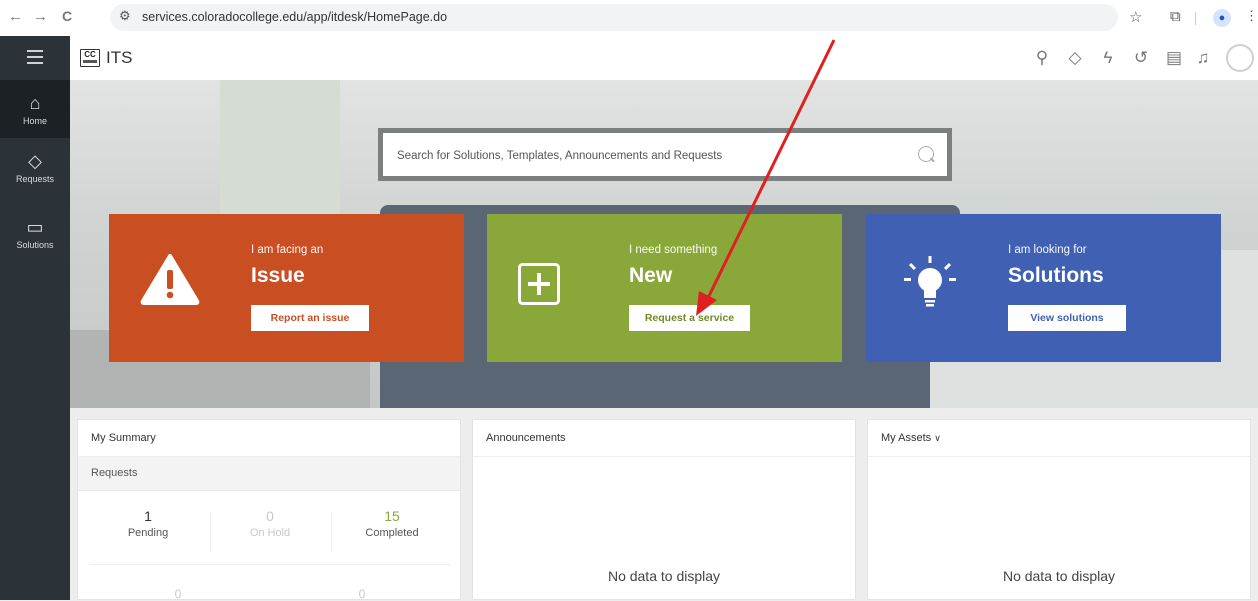 This screenshot has width=1258, height=601. Describe the element at coordinates (67, 16) in the screenshot. I see `reload-button: C` at that location.